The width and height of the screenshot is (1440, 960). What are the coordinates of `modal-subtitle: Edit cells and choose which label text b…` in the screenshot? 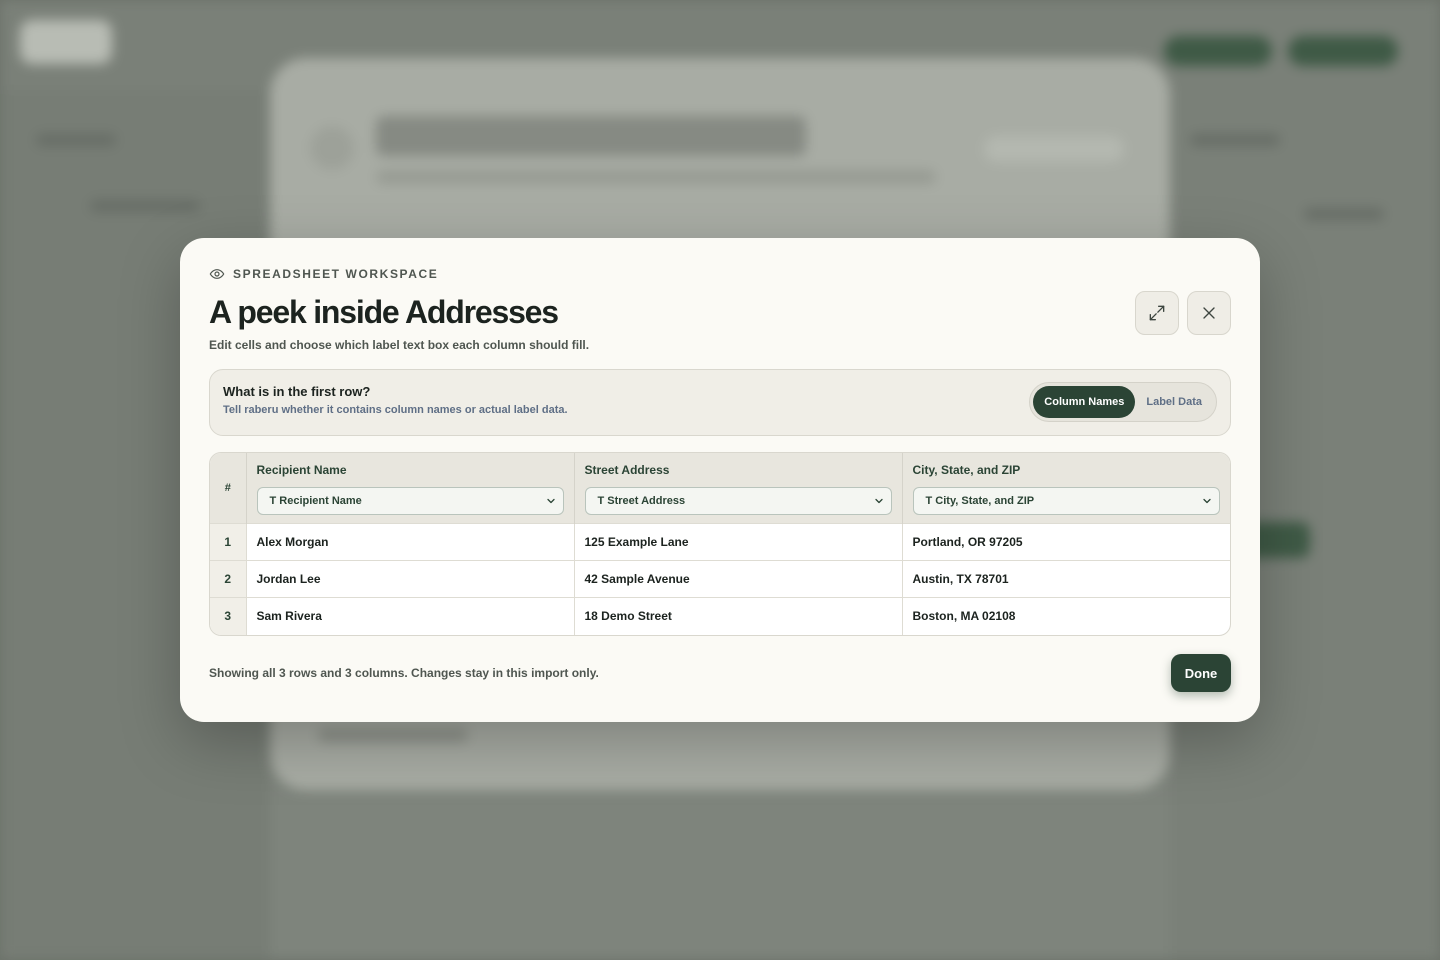 It's located at (399, 345).